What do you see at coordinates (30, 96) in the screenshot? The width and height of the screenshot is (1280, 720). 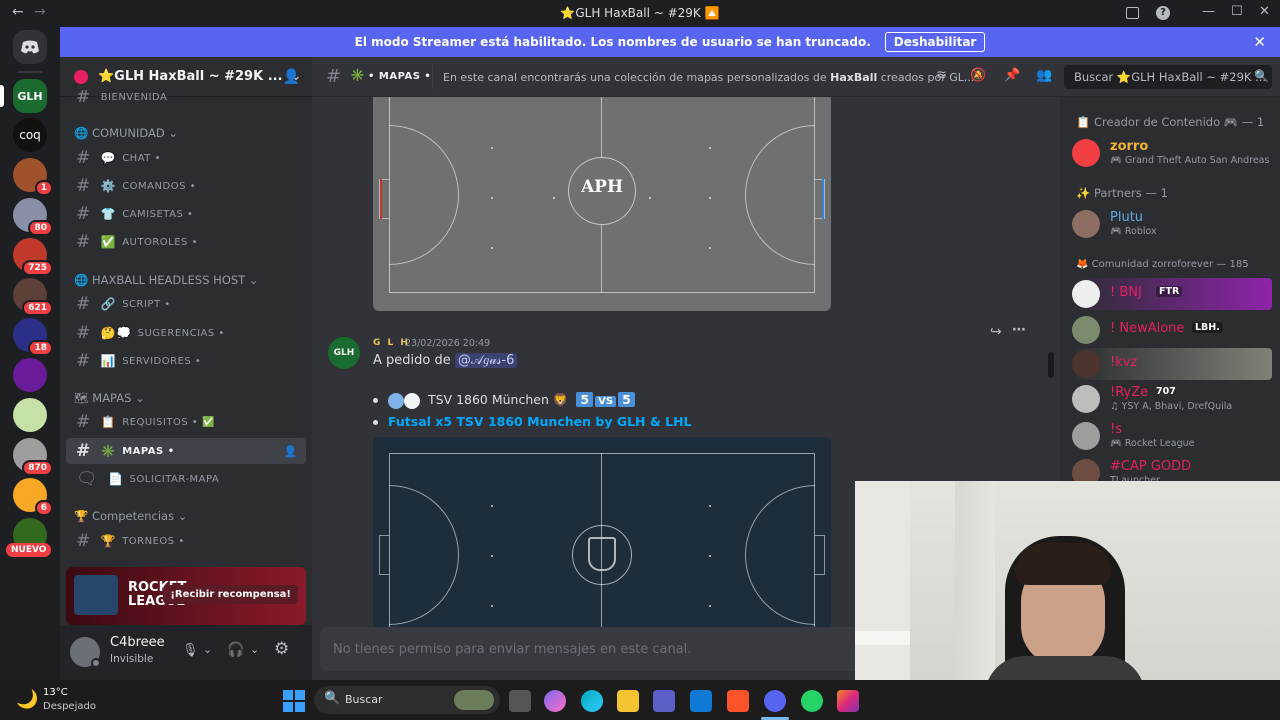 I see `server-icon-glh: GLH` at bounding box center [30, 96].